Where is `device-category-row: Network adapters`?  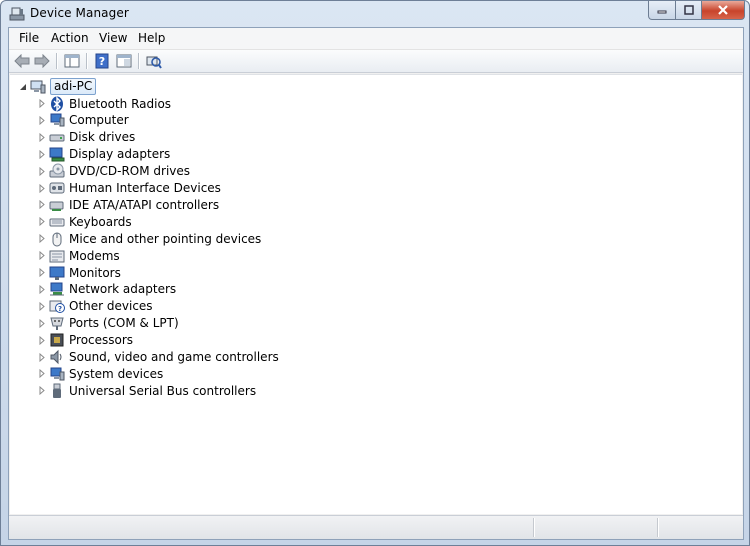
device-category-row: Network adapters is located at coordinates (106, 289).